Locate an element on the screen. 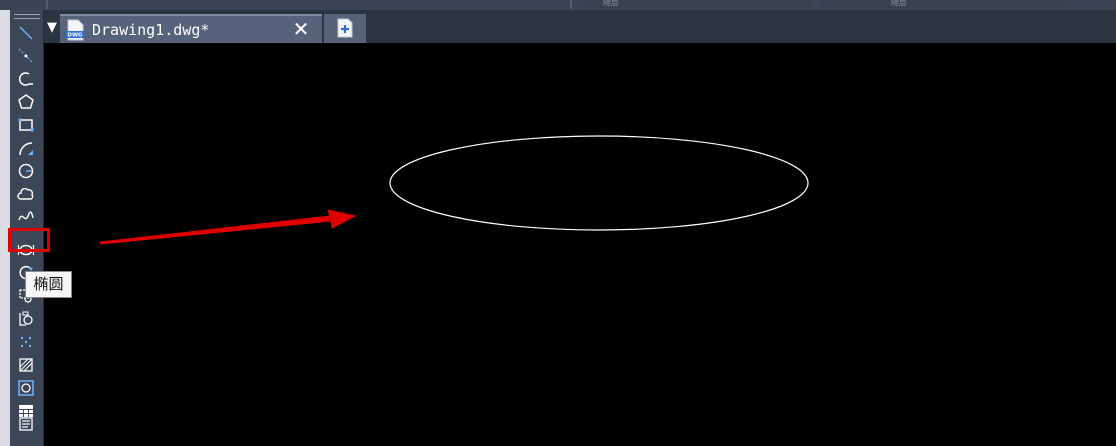  region-icon is located at coordinates (26, 388).